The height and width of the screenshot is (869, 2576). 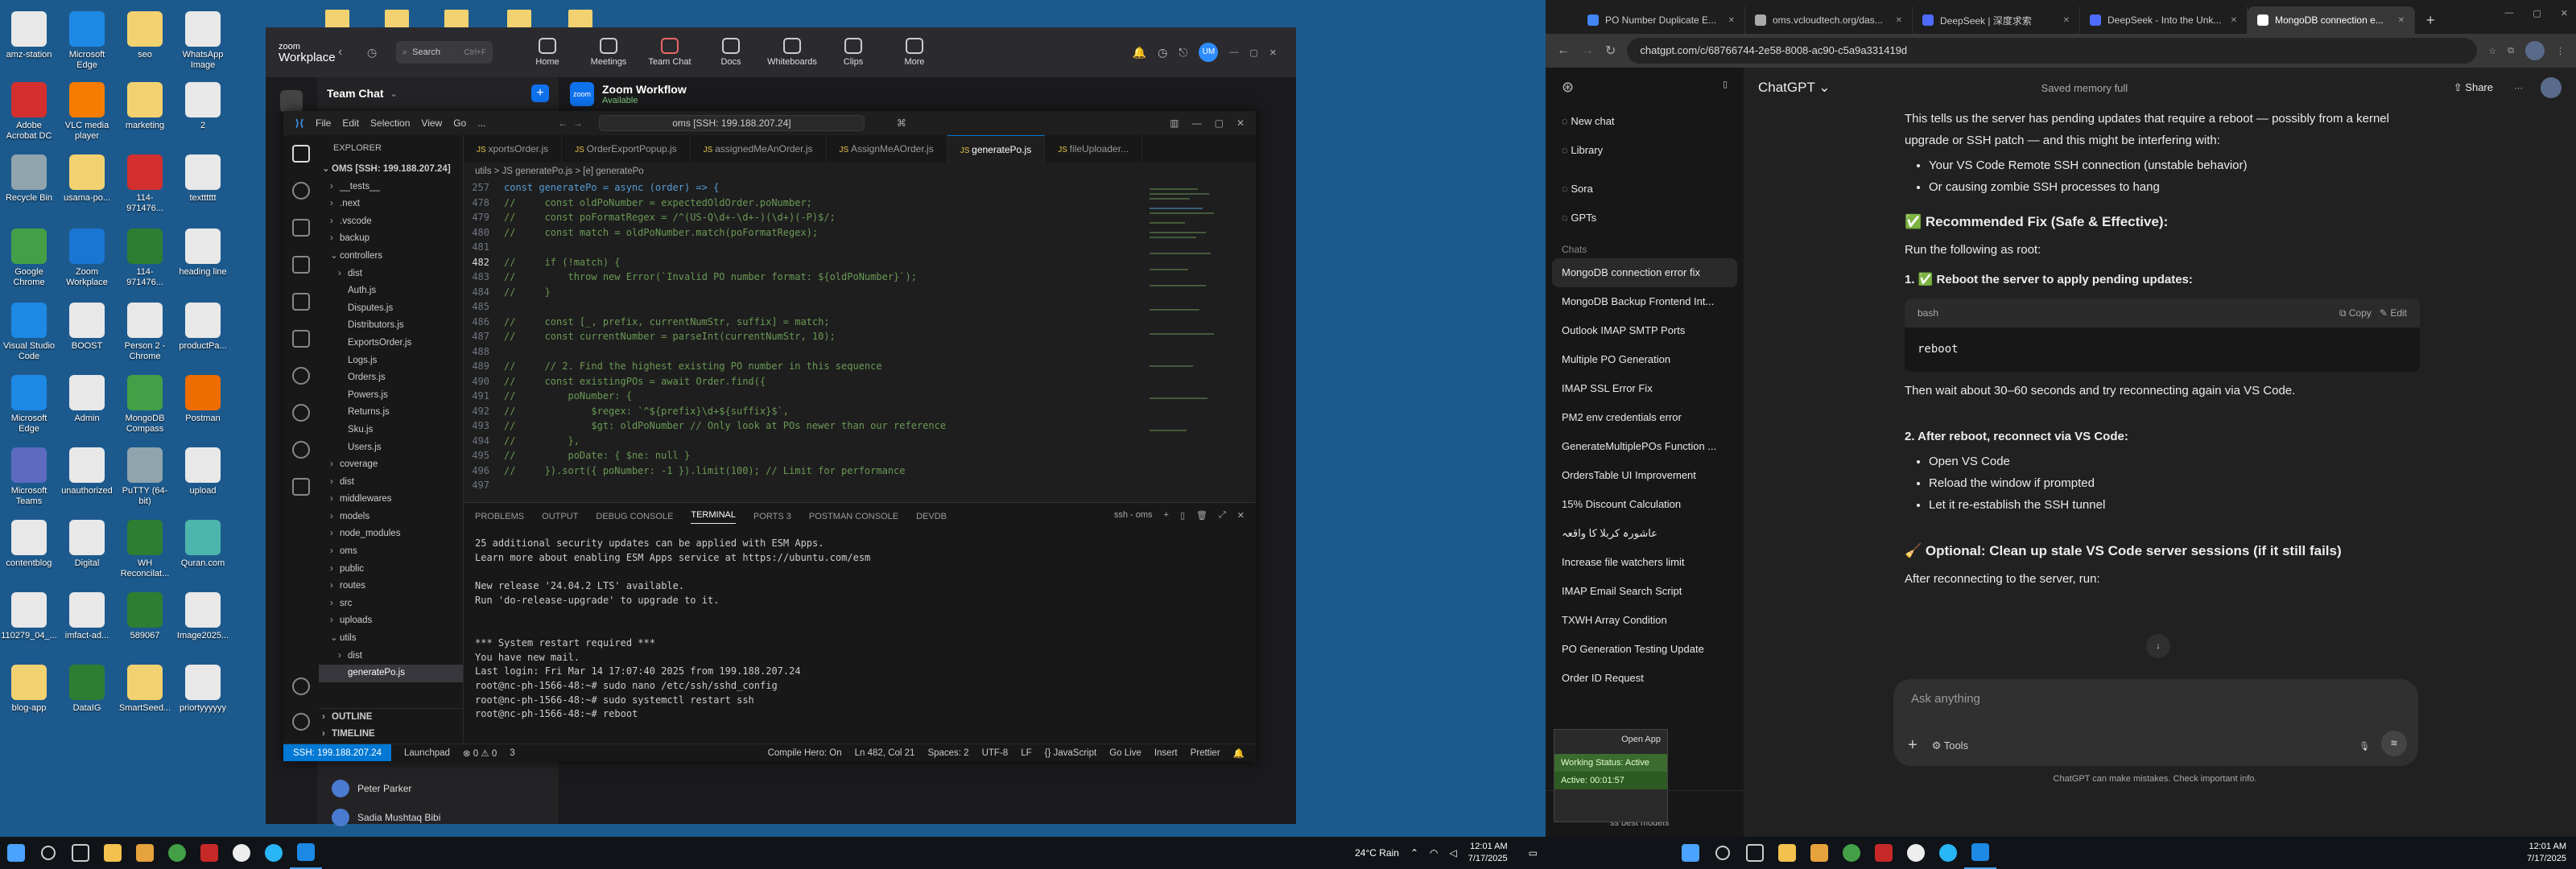 I want to click on panel-tab: TERMINAL, so click(x=713, y=517).